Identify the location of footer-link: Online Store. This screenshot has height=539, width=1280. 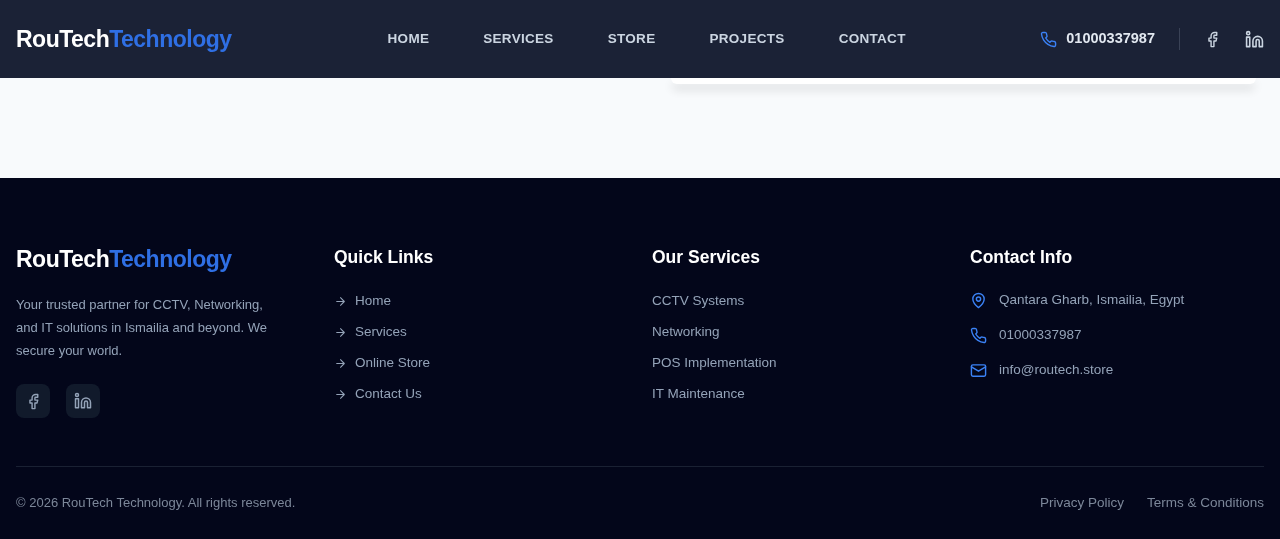
(393, 363).